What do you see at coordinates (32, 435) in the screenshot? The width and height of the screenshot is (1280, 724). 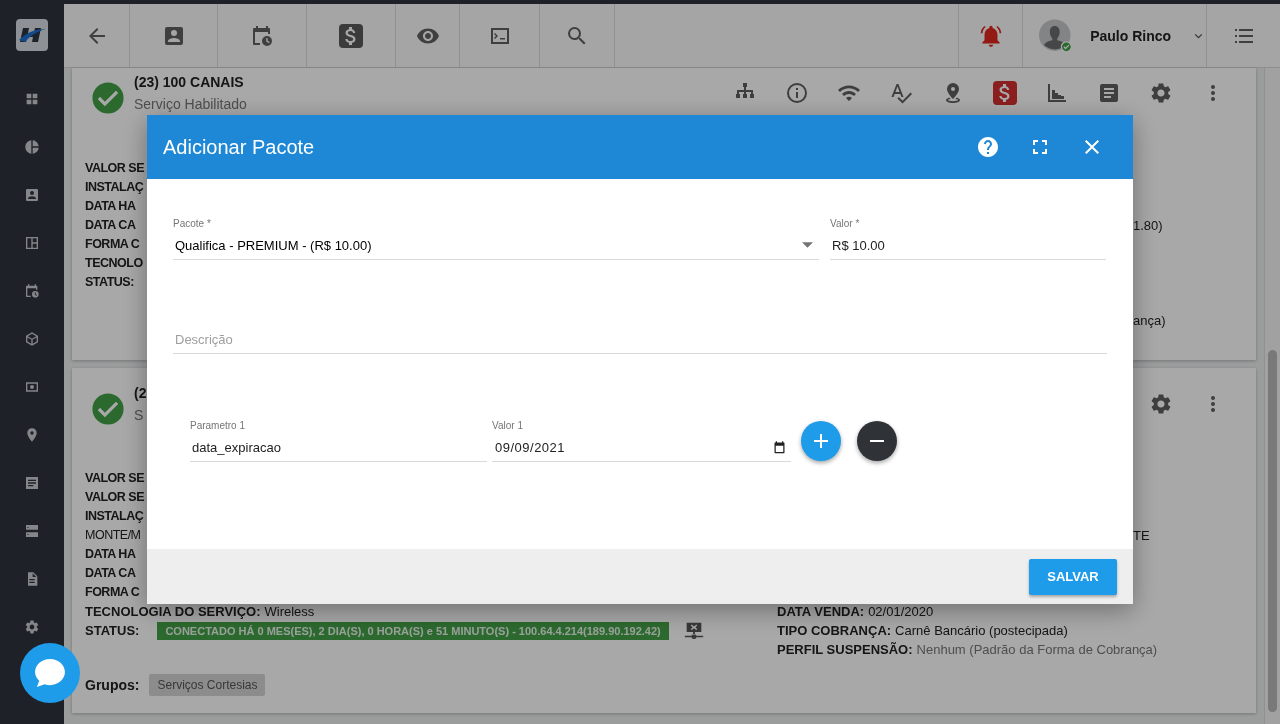 I see `location-pin-icon` at bounding box center [32, 435].